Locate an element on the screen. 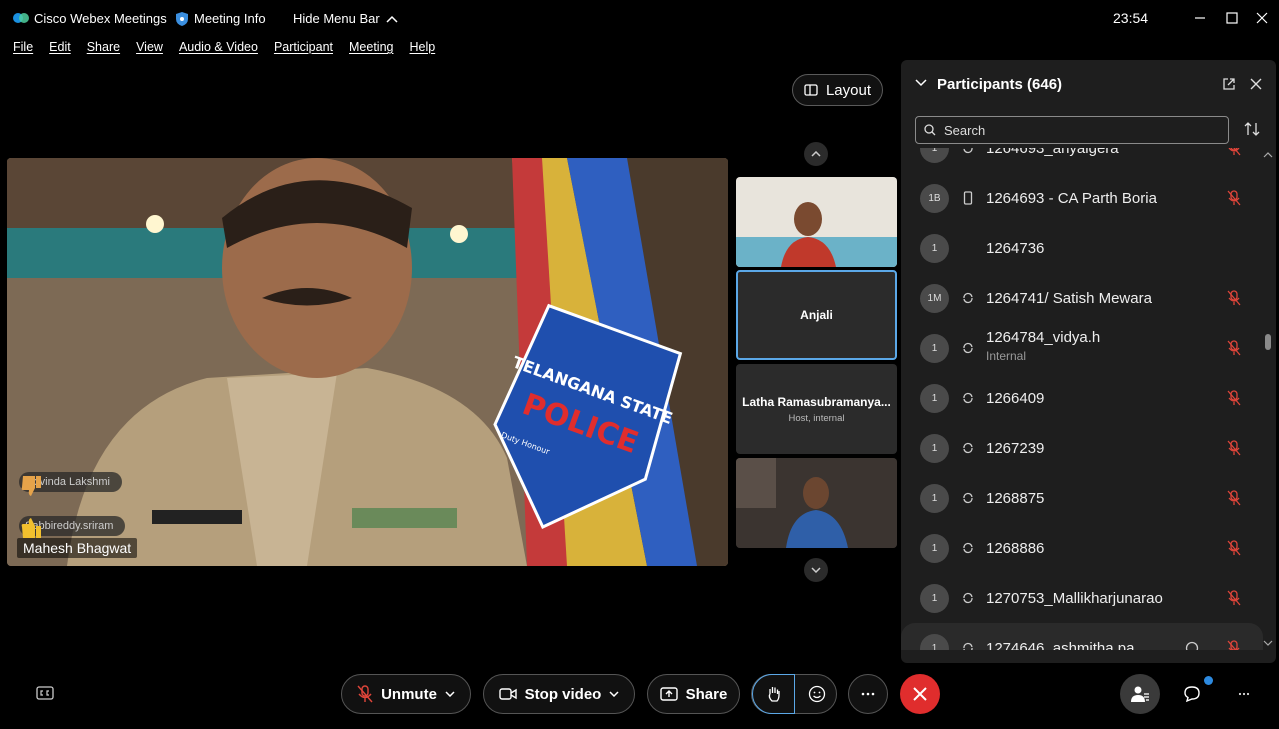 The height and width of the screenshot is (729, 1279). avatar: 1M is located at coordinates (934, 298).